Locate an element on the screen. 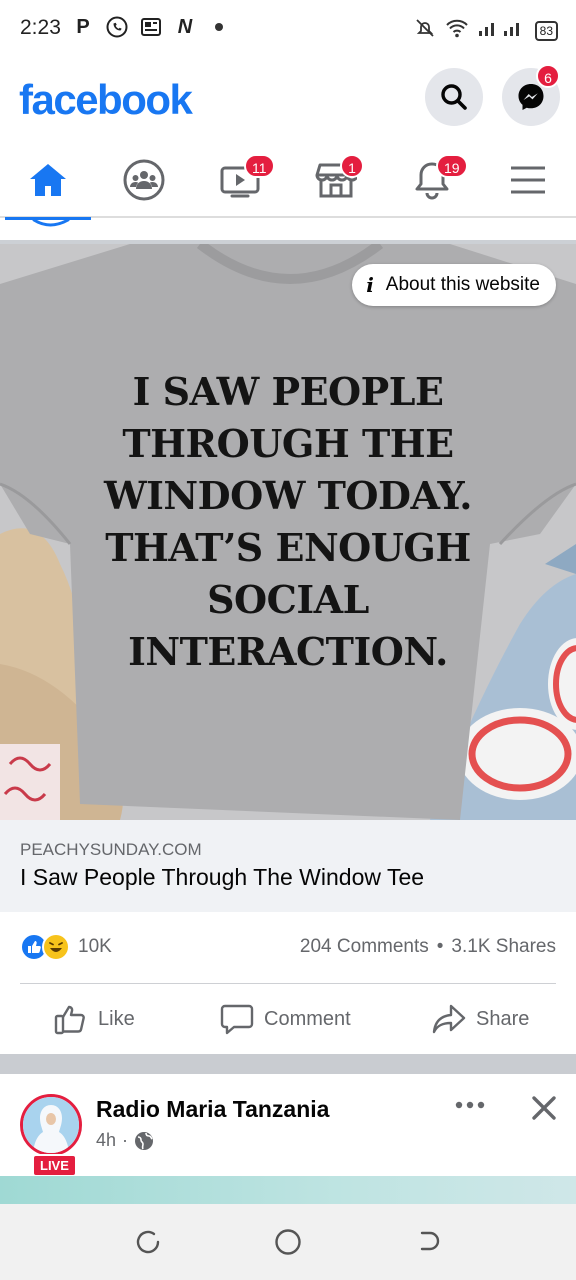 The image size is (576, 1280). post-time: 4h is located at coordinates (106, 1140).